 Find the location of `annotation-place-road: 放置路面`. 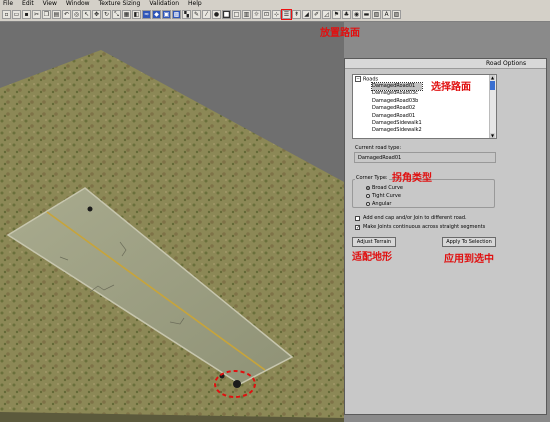

annotation-place-road: 放置路面 is located at coordinates (340, 33).